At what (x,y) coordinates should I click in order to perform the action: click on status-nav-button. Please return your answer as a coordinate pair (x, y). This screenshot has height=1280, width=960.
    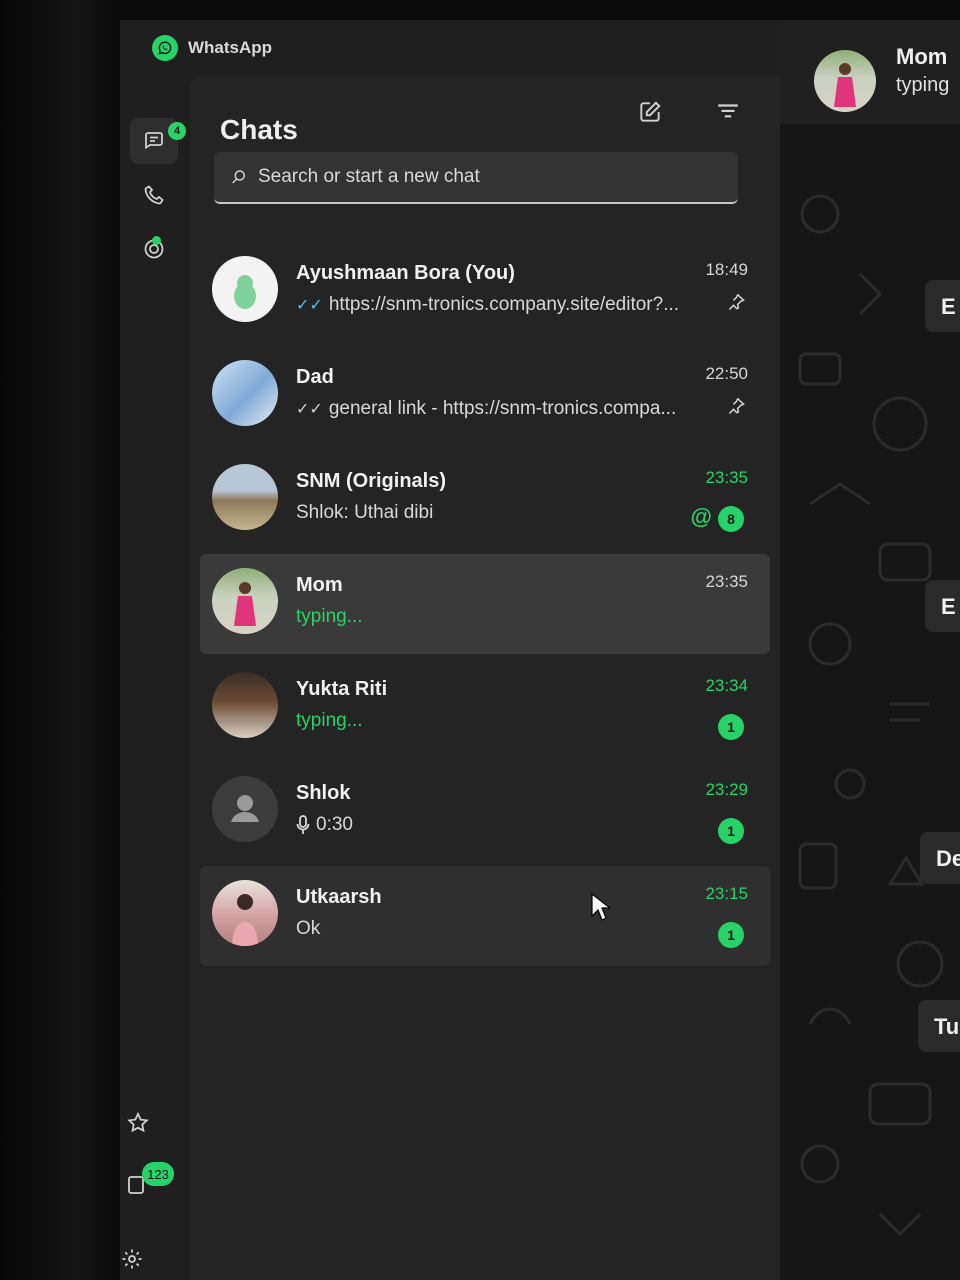
    Looking at the image, I should click on (154, 249).